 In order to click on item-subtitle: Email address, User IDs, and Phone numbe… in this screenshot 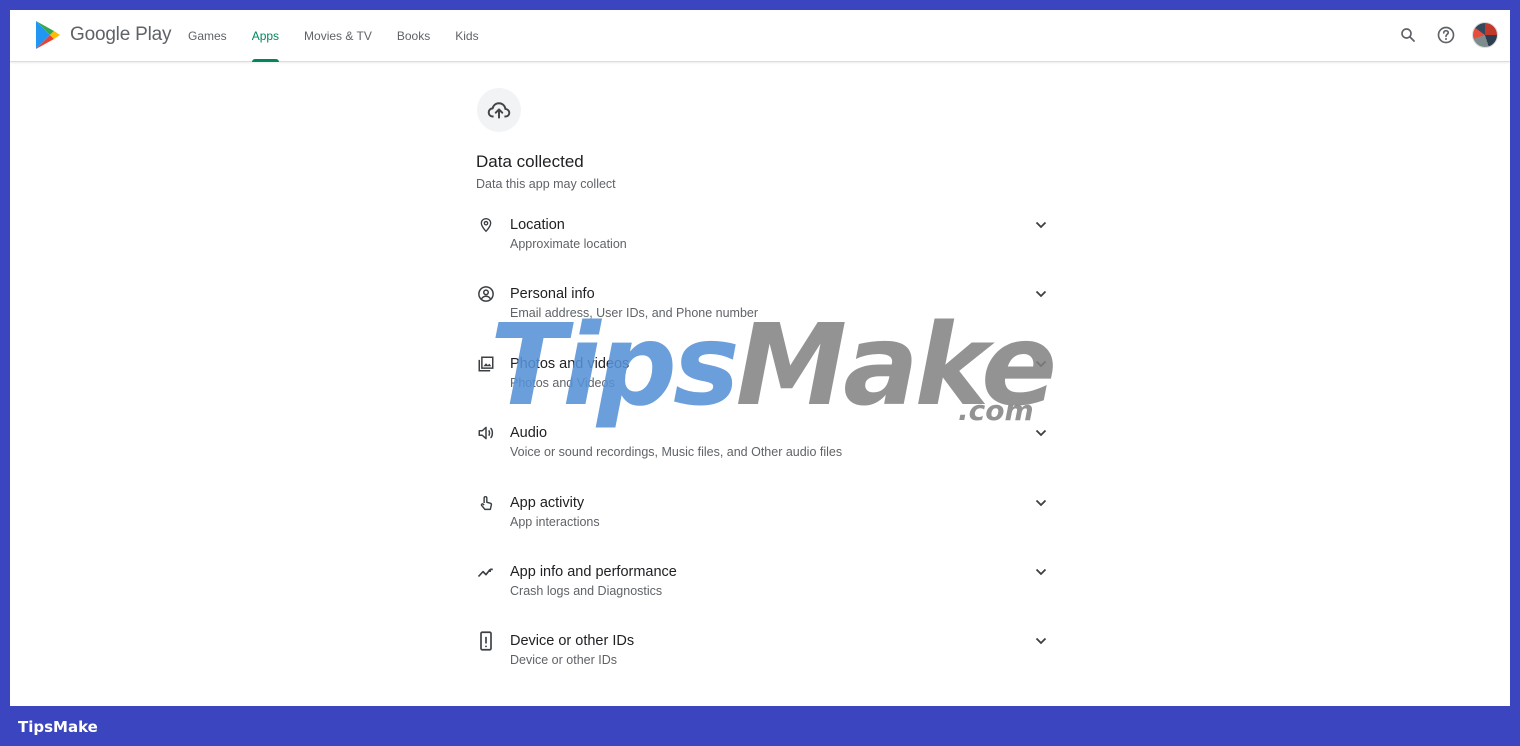, I will do `click(634, 313)`.